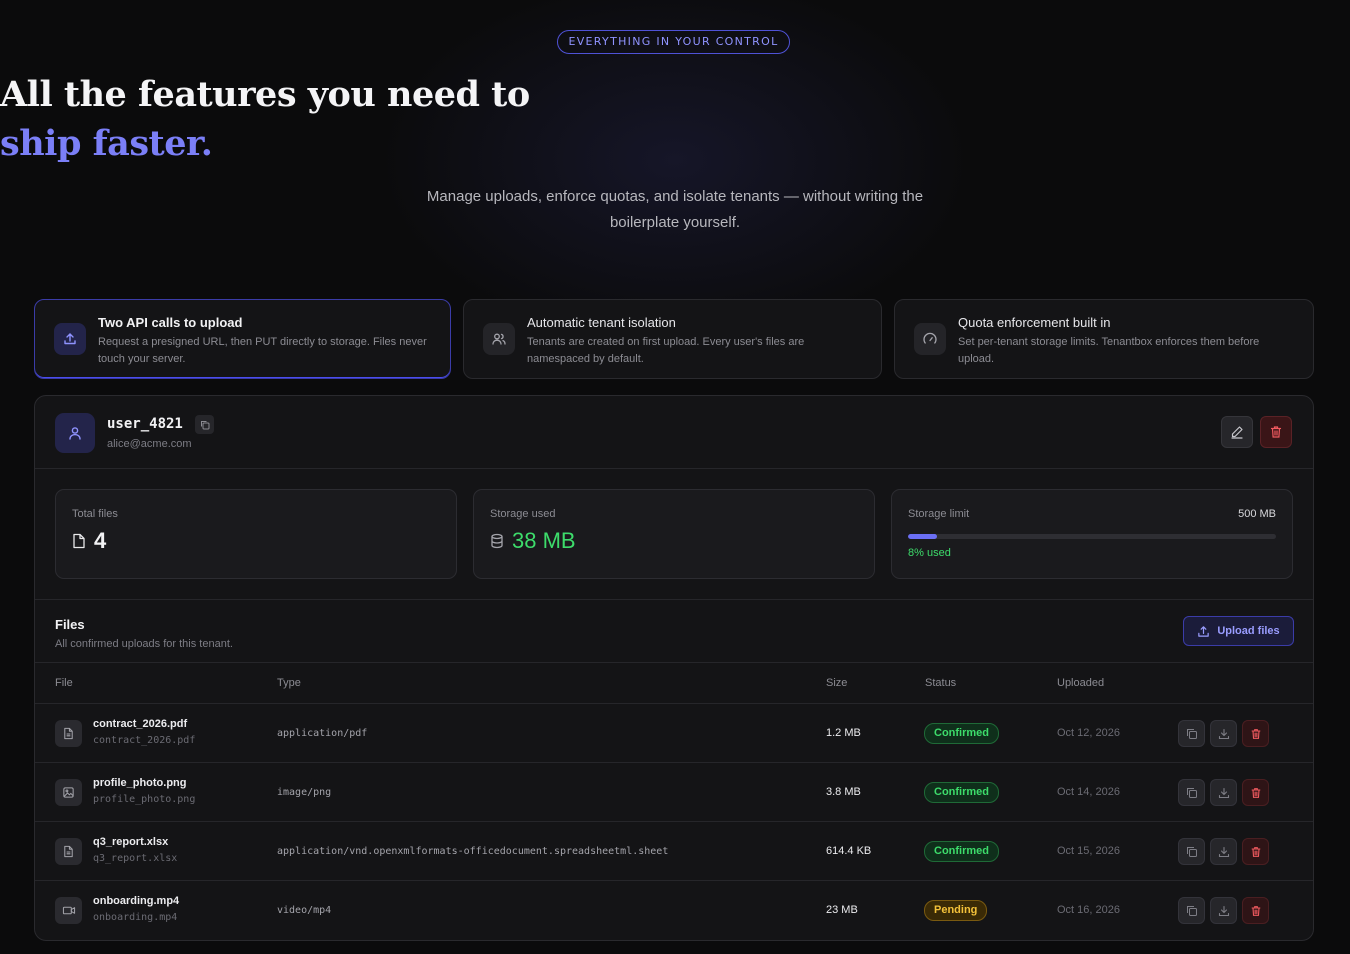  Describe the element at coordinates (497, 541) in the screenshot. I see `database-icon` at that location.